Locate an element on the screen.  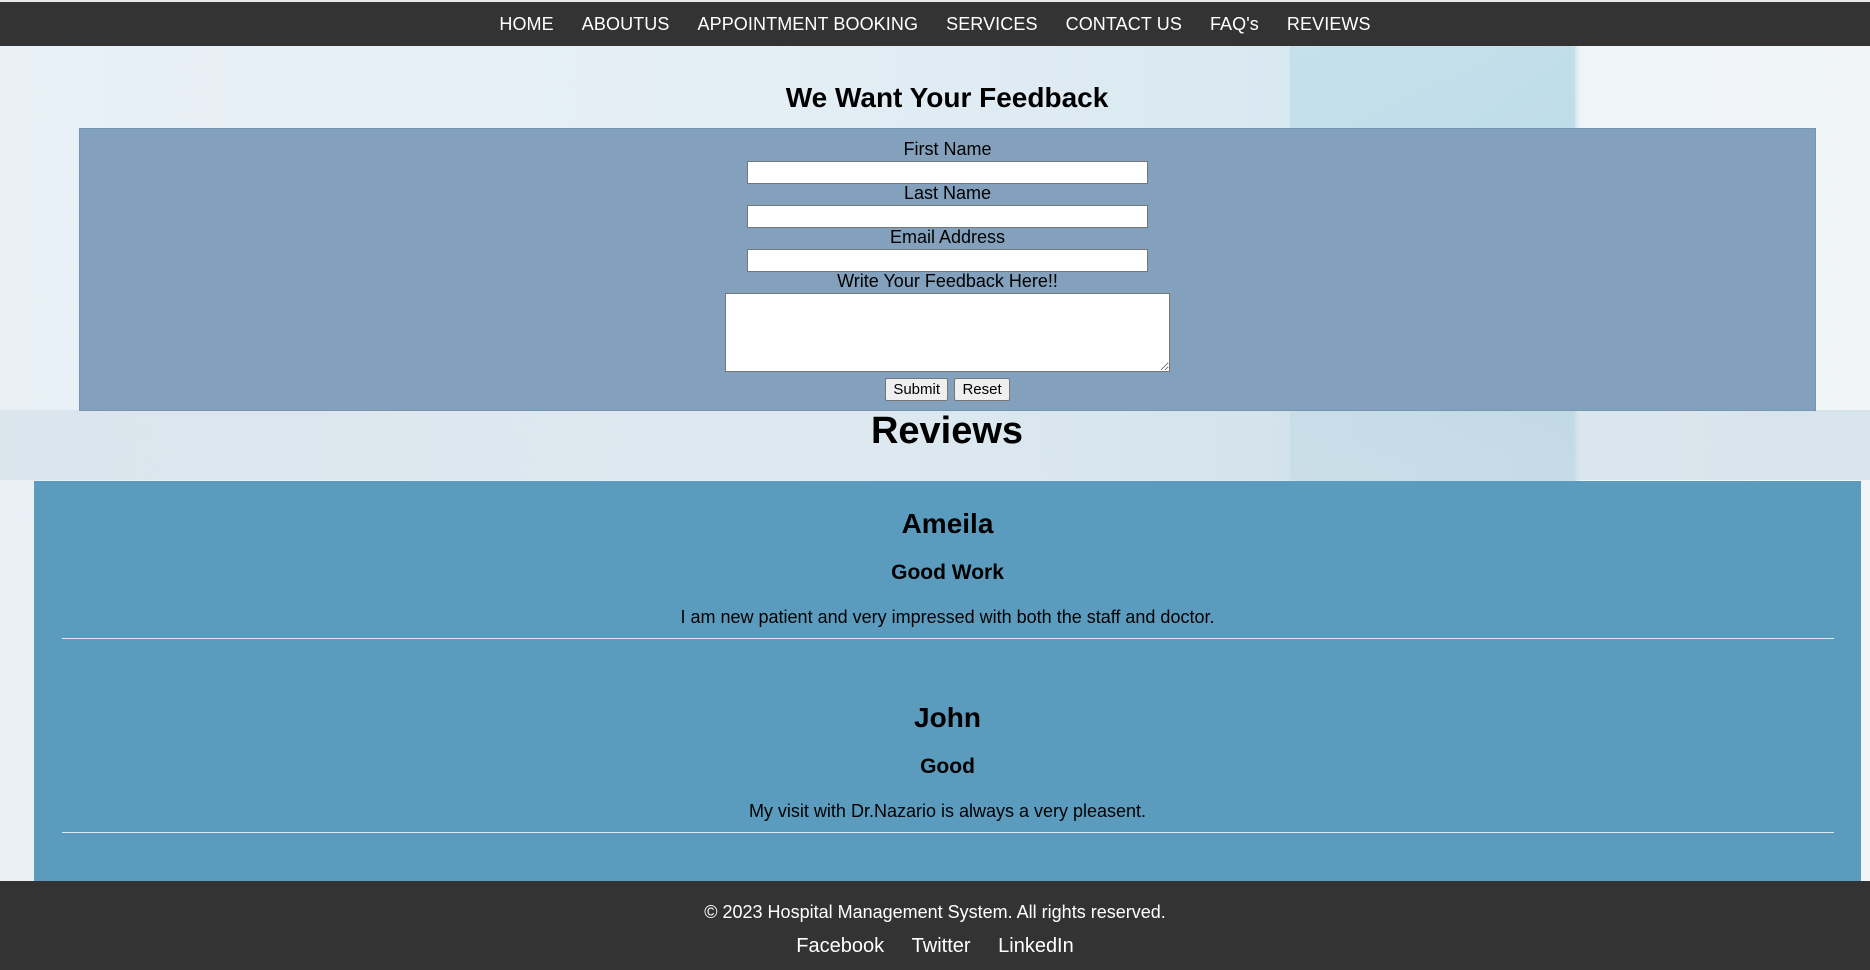
first-name-input is located at coordinates (947, 172).